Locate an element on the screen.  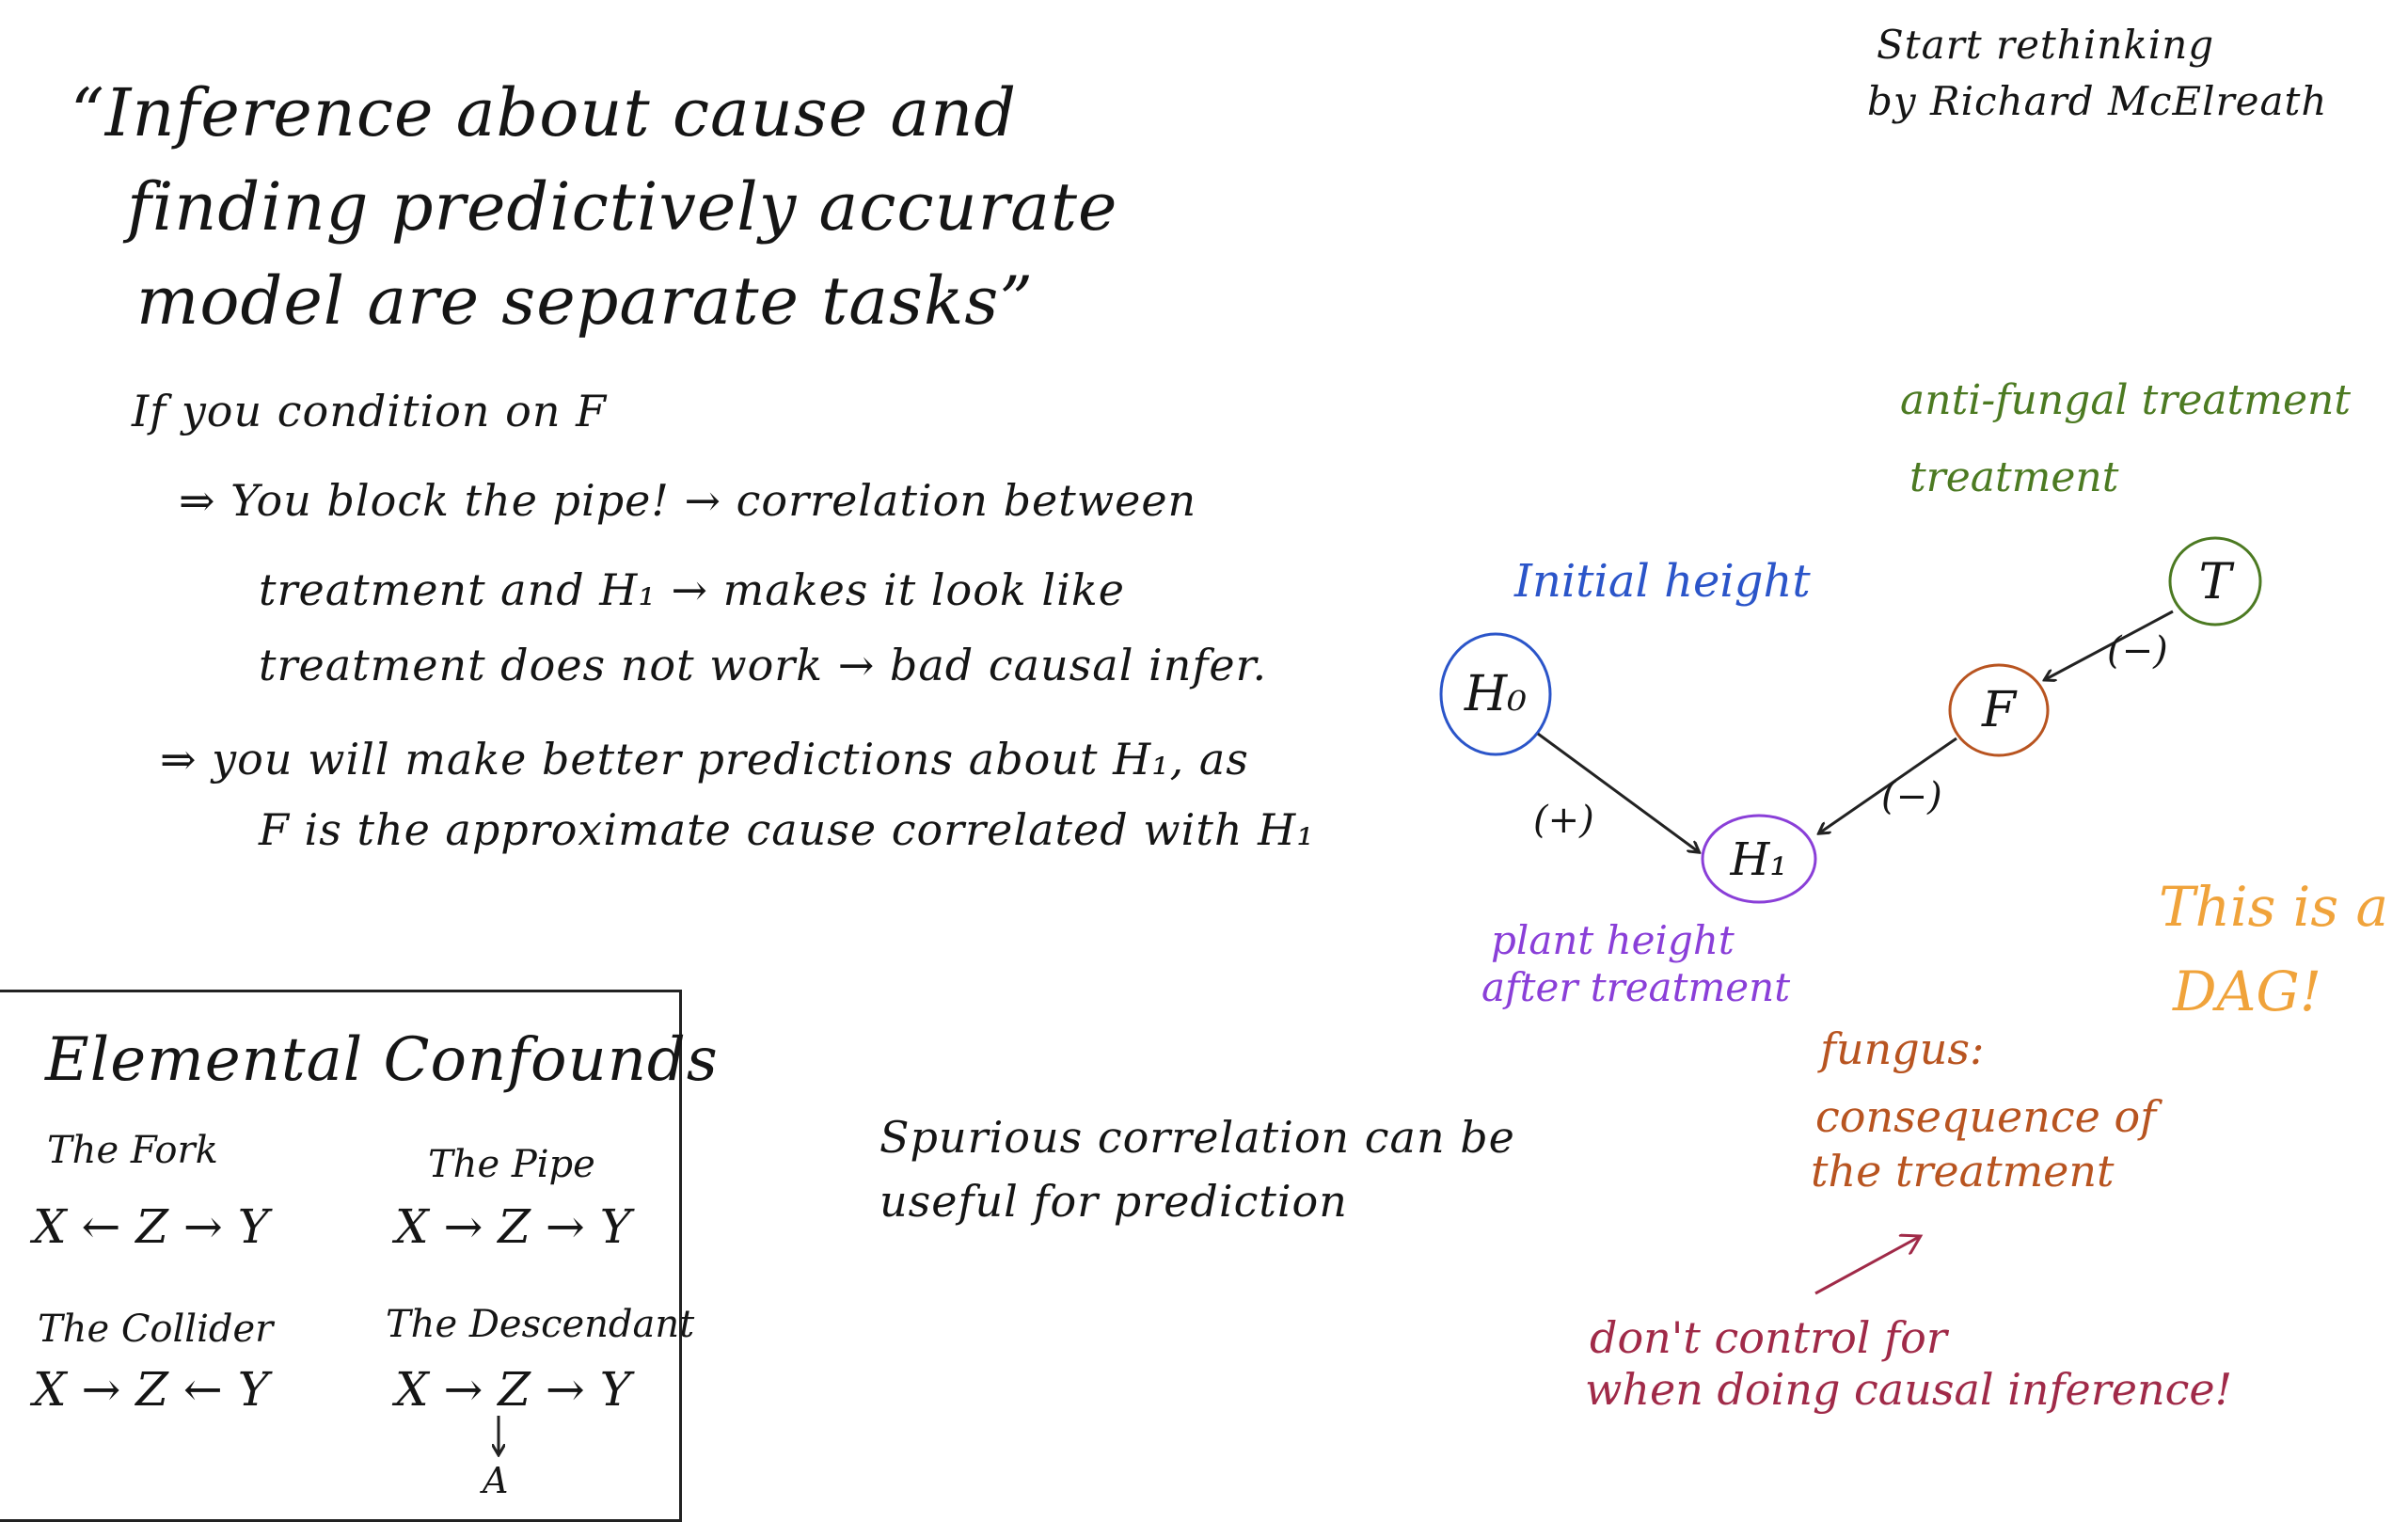
control-line-1: don't control for is located at coordinates (1769, 1337).